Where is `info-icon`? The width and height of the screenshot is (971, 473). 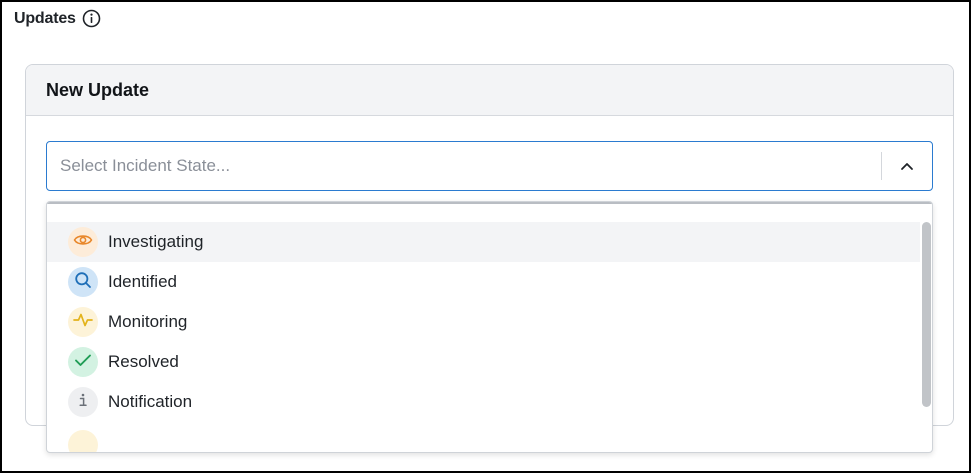 info-icon is located at coordinates (91, 18).